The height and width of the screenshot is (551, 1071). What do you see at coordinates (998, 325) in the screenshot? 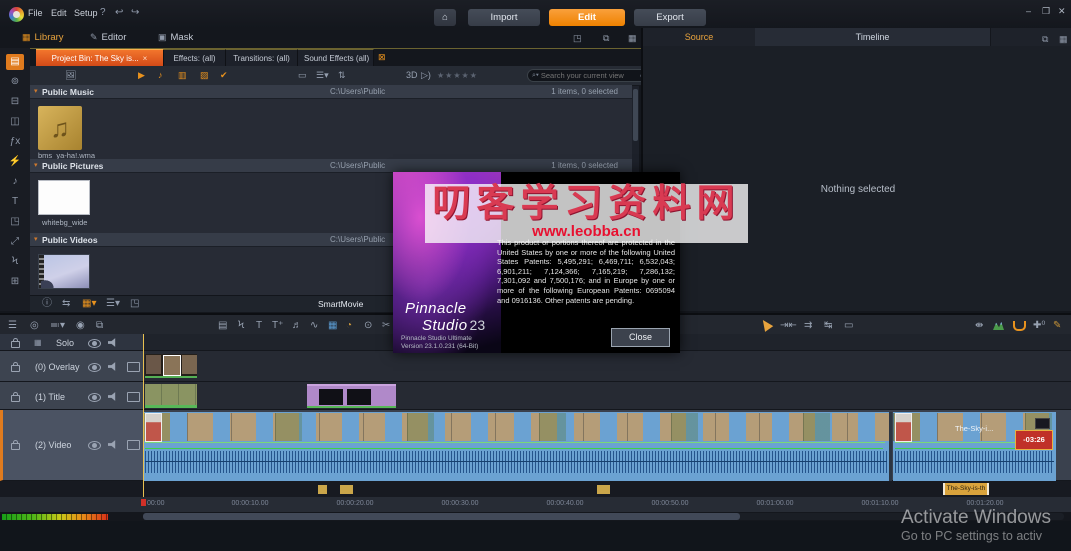
I see `scene-detect-icon` at bounding box center [998, 325].